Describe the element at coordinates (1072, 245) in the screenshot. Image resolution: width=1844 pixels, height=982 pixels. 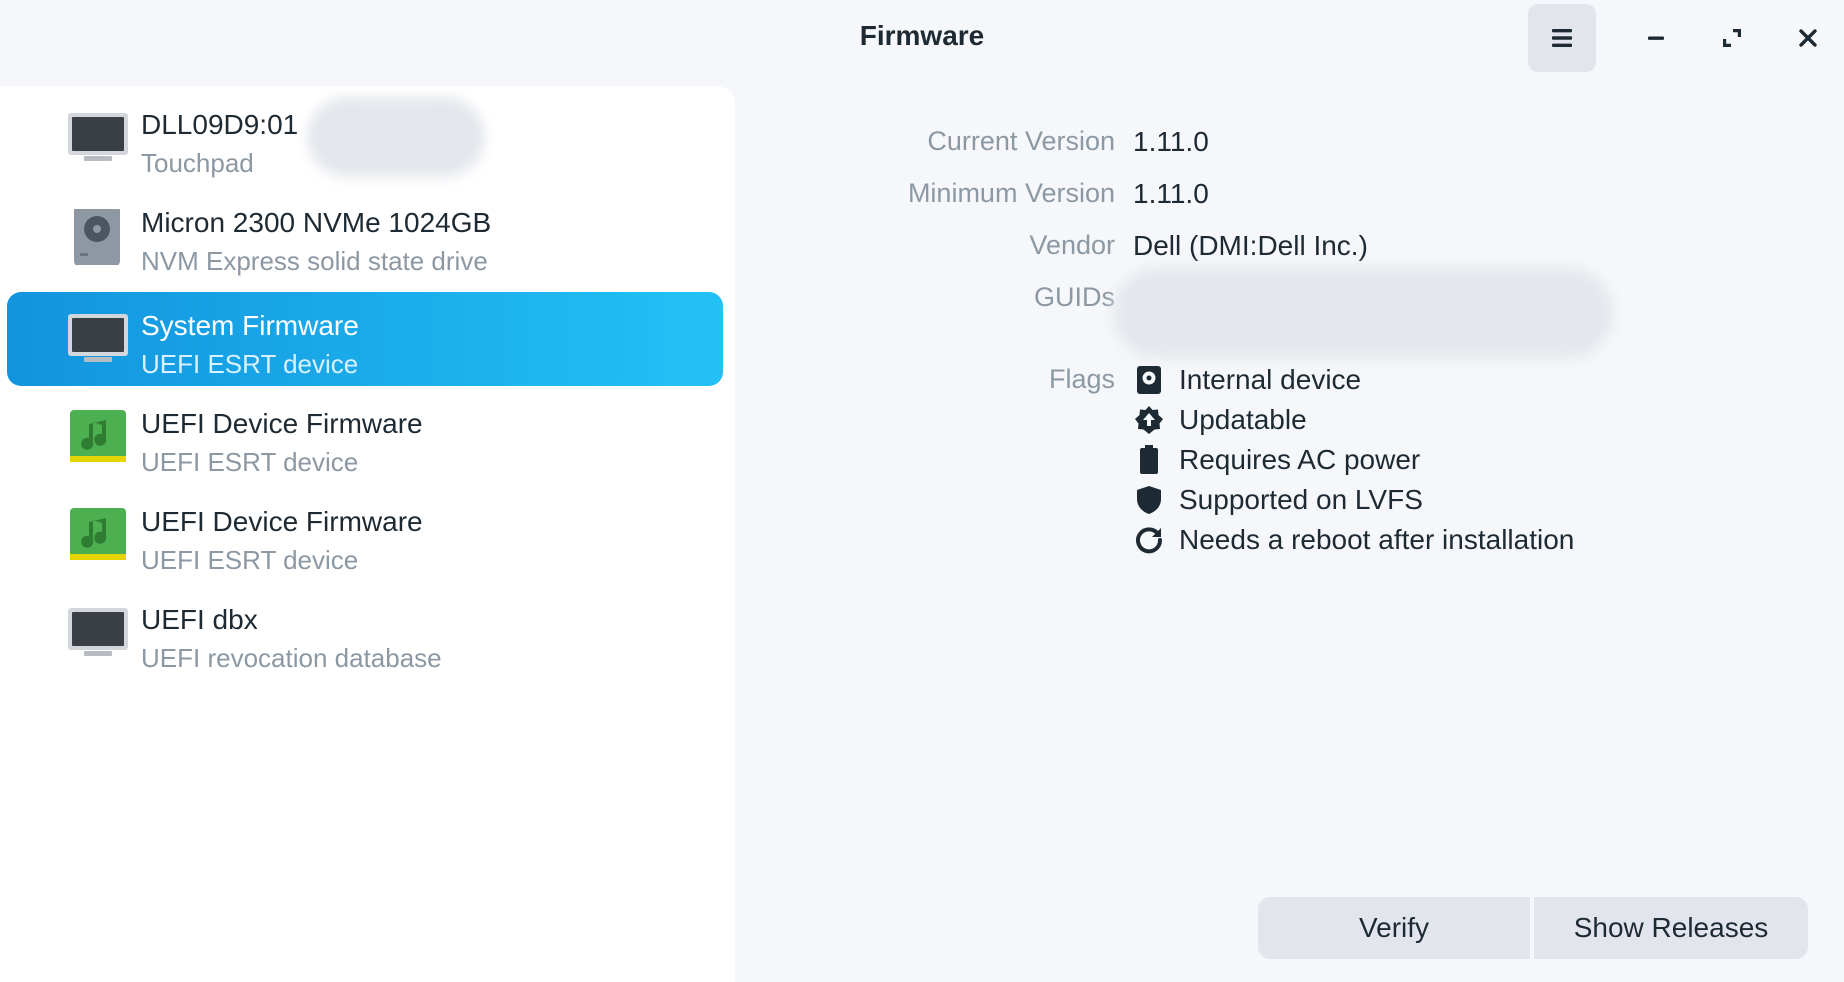
I see `vendor-label: Vendor` at that location.